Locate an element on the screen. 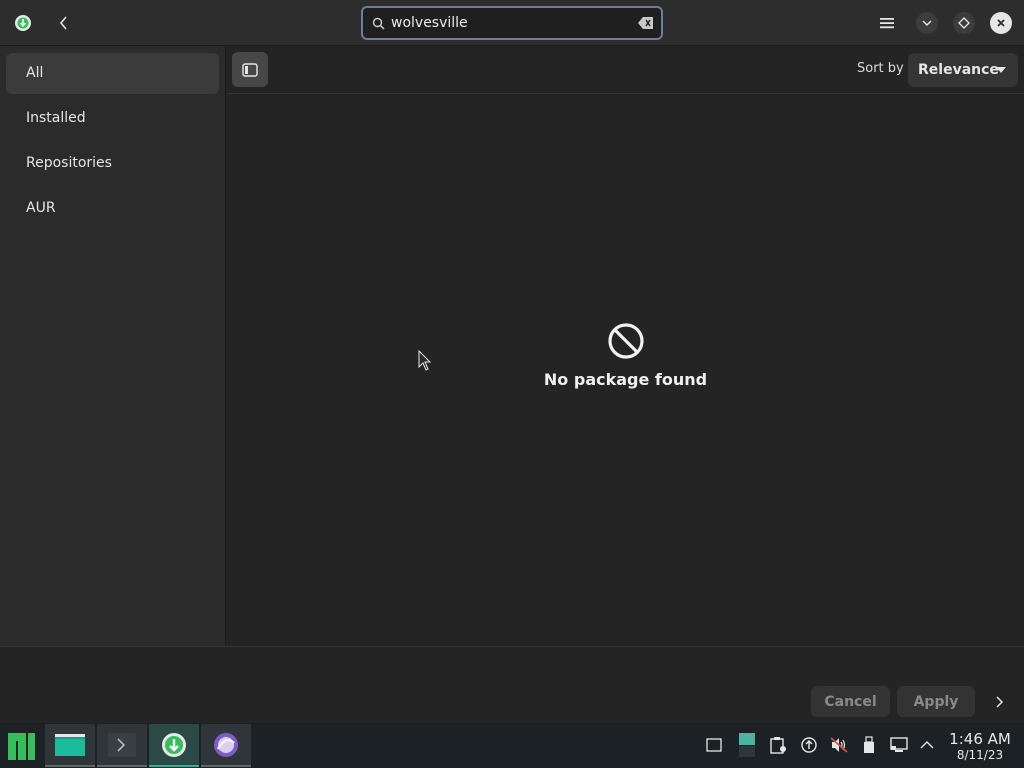 The width and height of the screenshot is (1024, 768). next-button is located at coordinates (1000, 702).